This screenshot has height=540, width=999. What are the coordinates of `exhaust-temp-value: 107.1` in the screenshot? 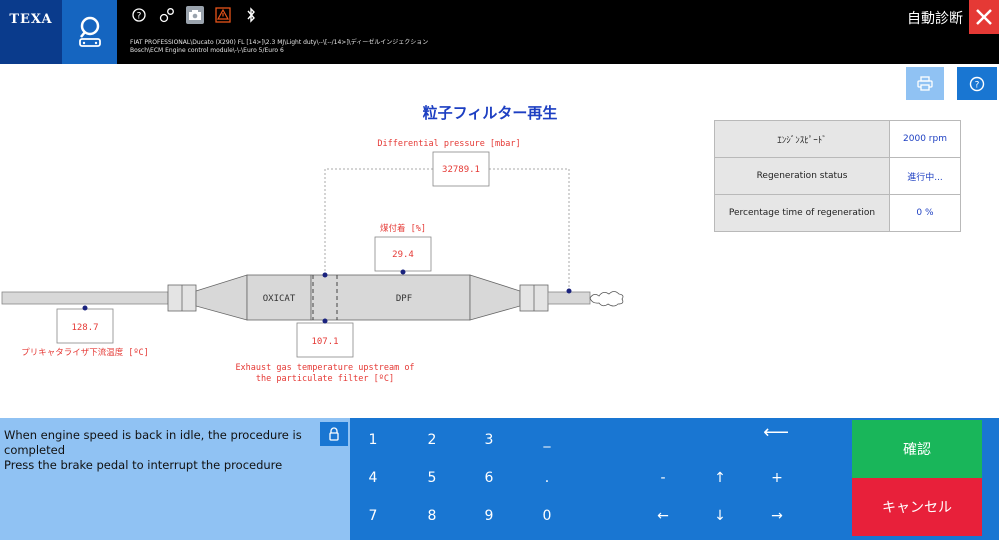 It's located at (324, 342).